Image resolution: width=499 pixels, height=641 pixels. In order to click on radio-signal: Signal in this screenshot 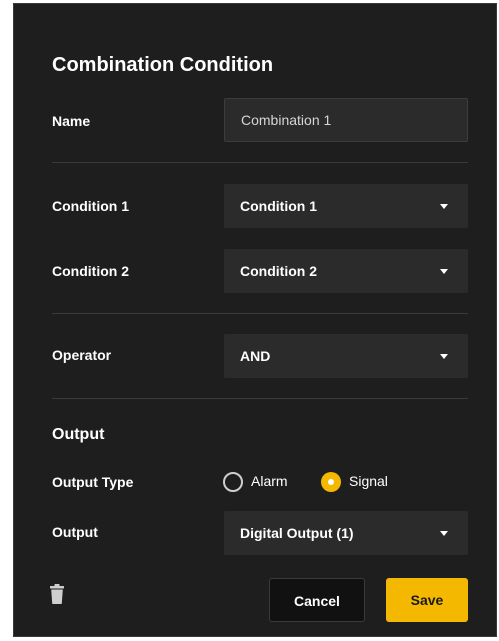, I will do `click(366, 484)`.